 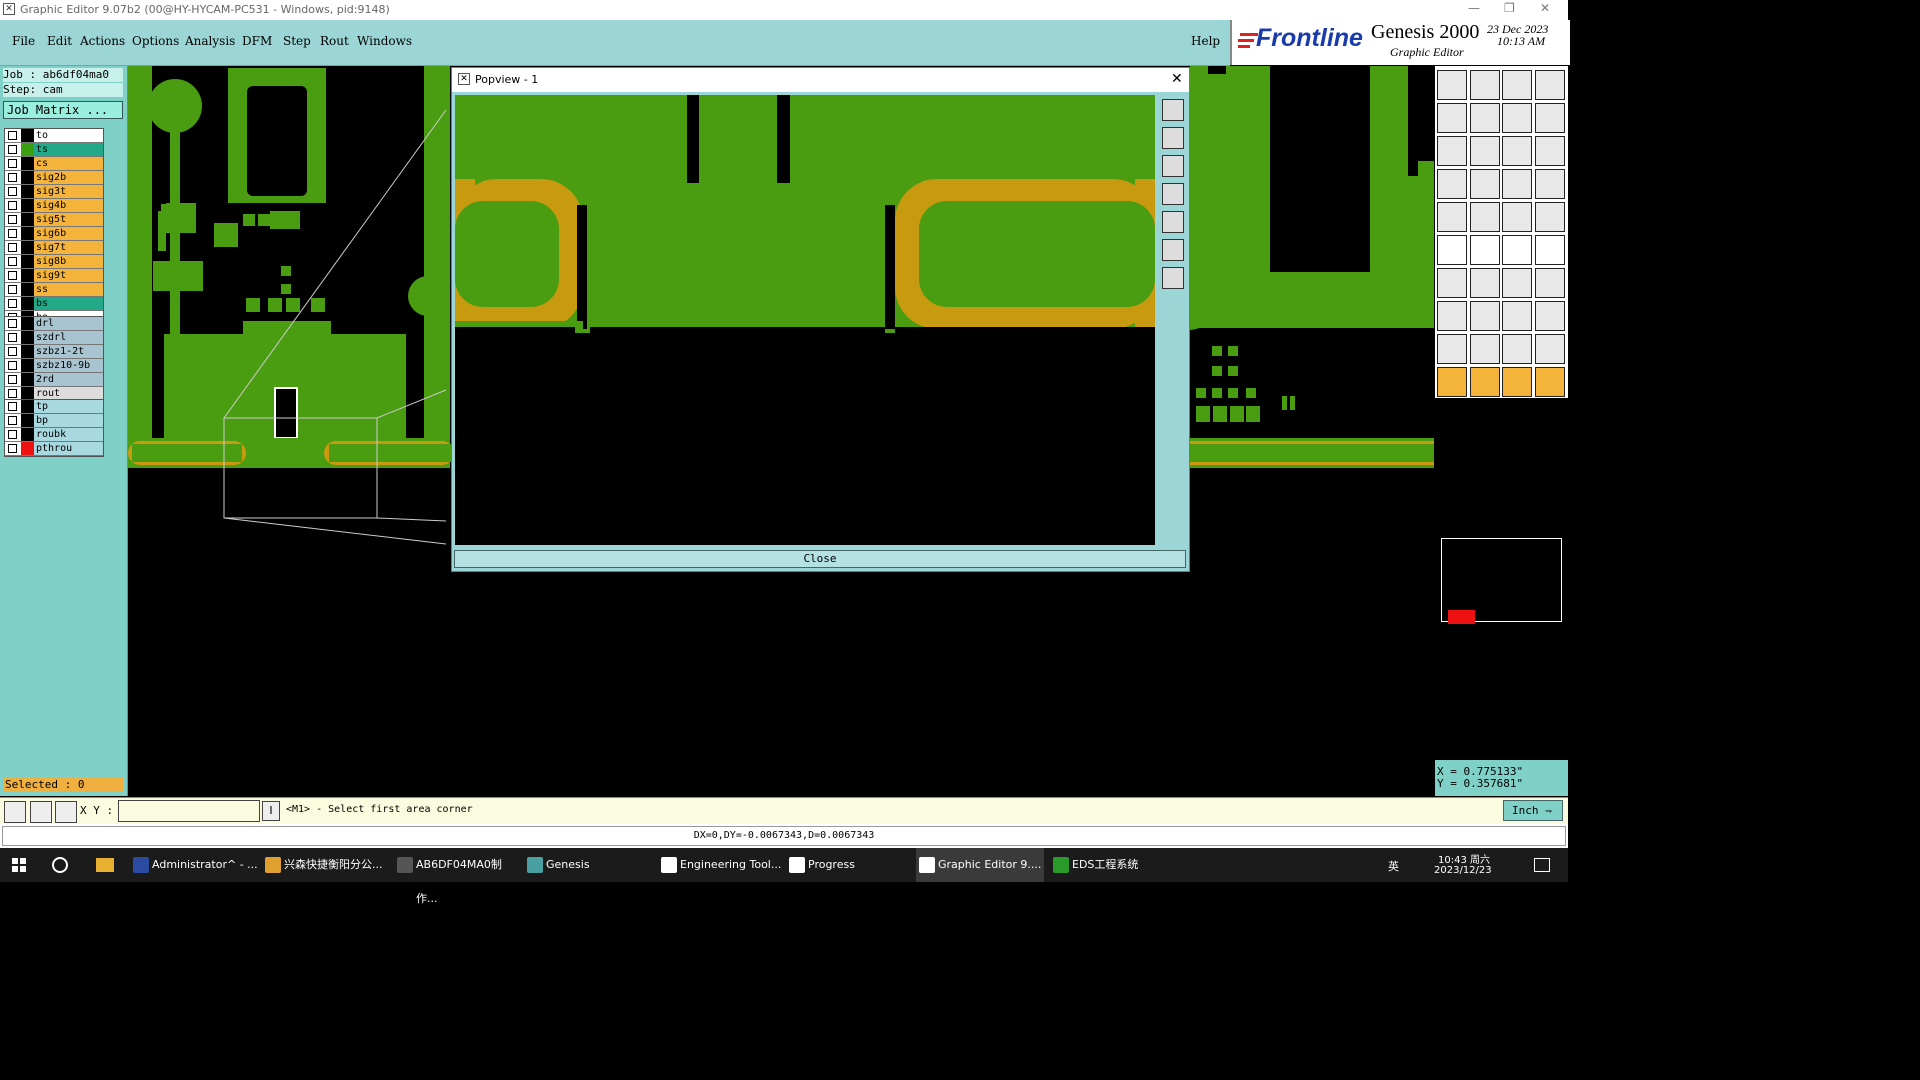 I want to click on xy-input, so click(x=189, y=811).